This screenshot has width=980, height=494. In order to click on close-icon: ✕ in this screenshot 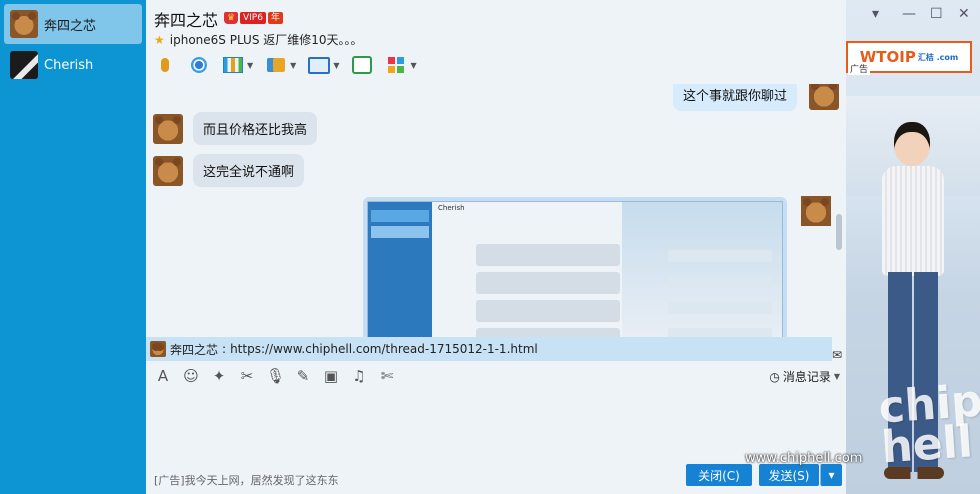, I will do `click(964, 14)`.